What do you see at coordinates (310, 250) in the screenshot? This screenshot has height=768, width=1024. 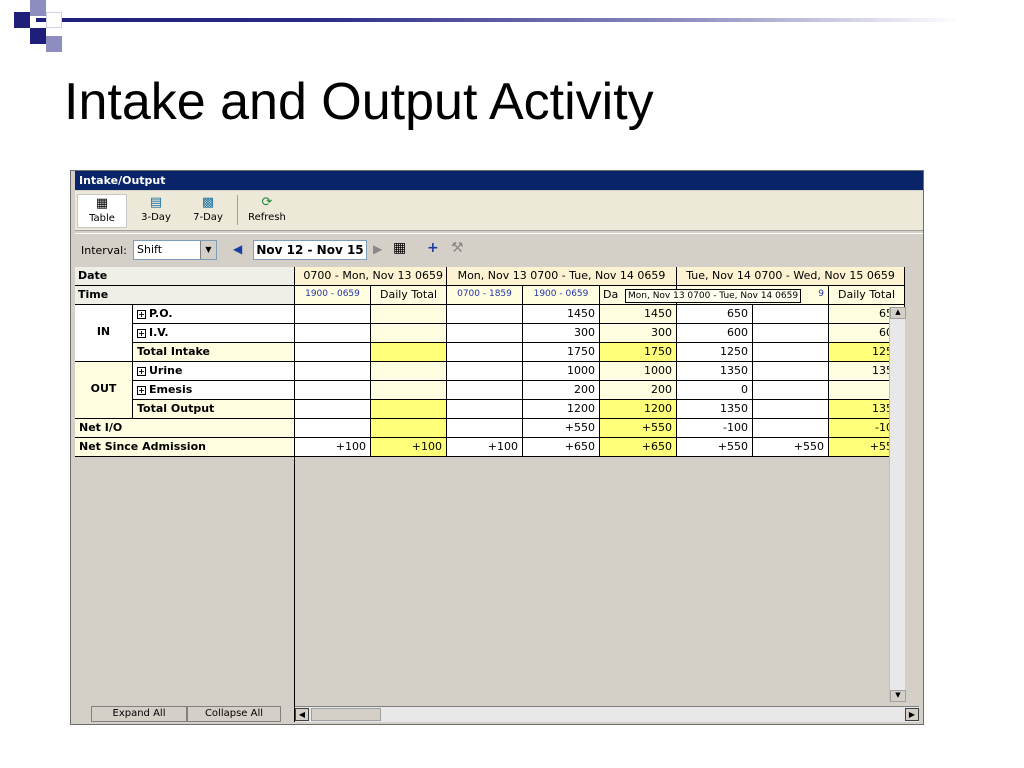 I see `date-range-display: Nov 12 - Nov 15` at bounding box center [310, 250].